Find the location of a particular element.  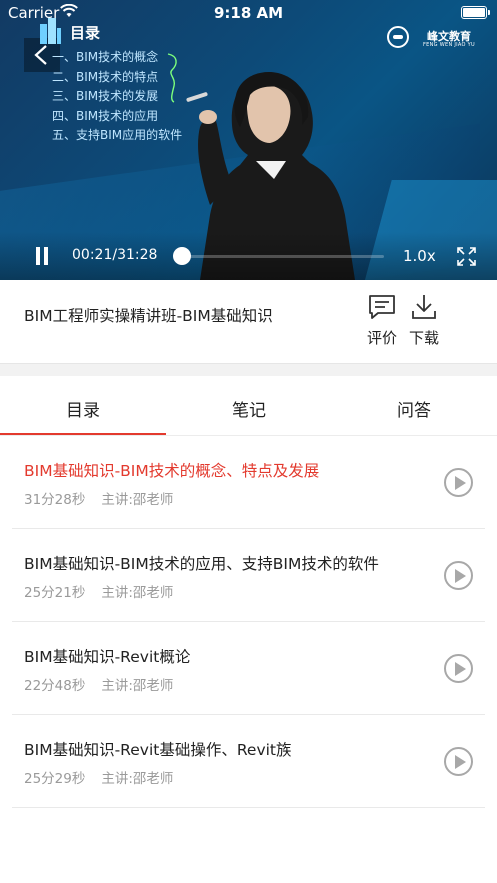

tab-qa: 问答 is located at coordinates (414, 406).